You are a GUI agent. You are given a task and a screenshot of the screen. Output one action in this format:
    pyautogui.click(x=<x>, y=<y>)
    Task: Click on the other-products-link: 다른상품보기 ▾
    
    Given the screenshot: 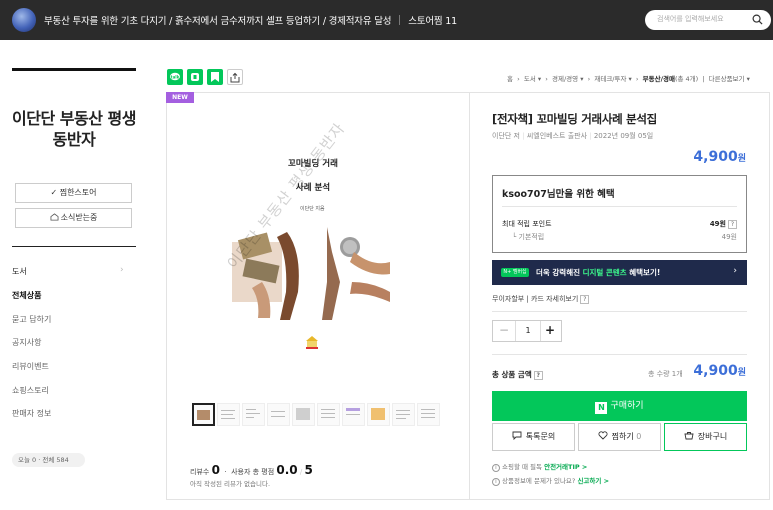 What is the action you would take?
    pyautogui.click(x=729, y=79)
    